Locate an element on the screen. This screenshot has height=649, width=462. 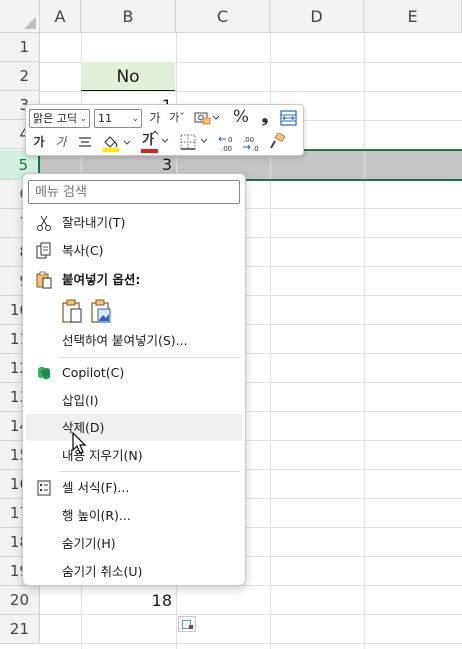
merge-center-icon is located at coordinates (288, 118).